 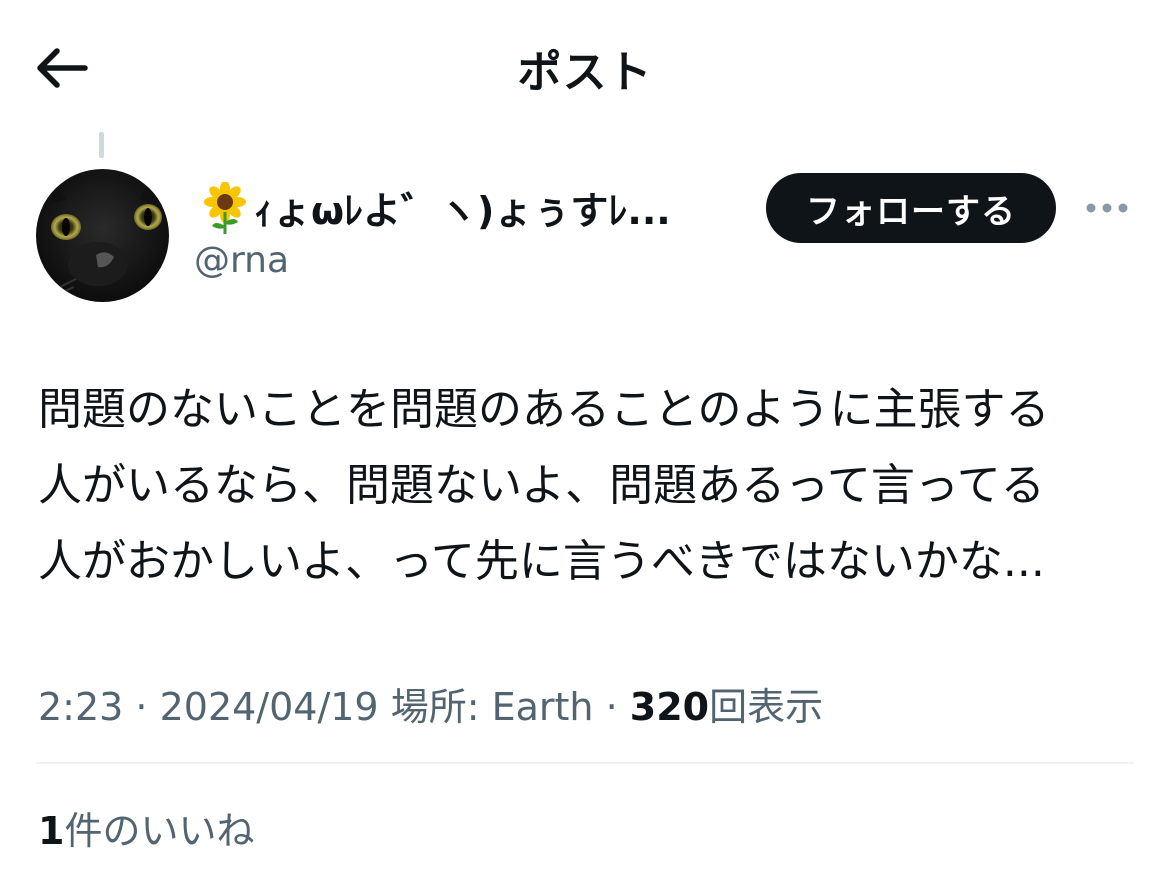 What do you see at coordinates (241, 260) in the screenshot?
I see `author-handle: @rna` at bounding box center [241, 260].